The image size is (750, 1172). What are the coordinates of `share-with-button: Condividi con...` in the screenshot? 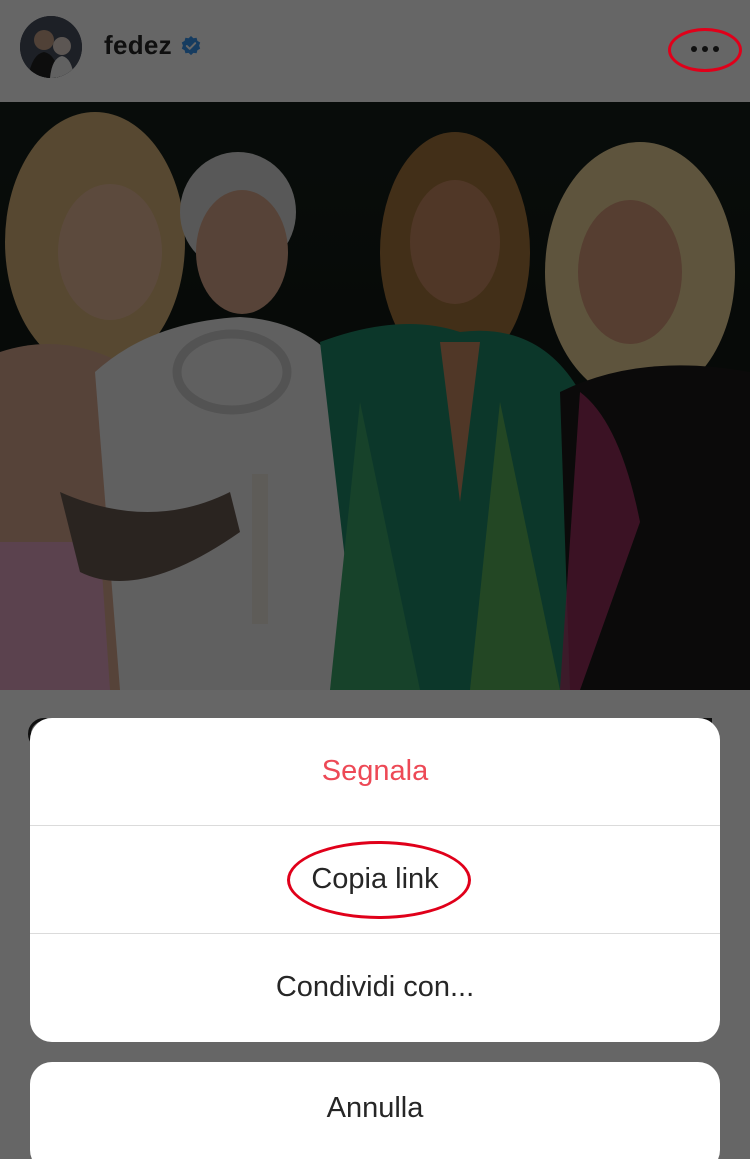 It's located at (375, 987).